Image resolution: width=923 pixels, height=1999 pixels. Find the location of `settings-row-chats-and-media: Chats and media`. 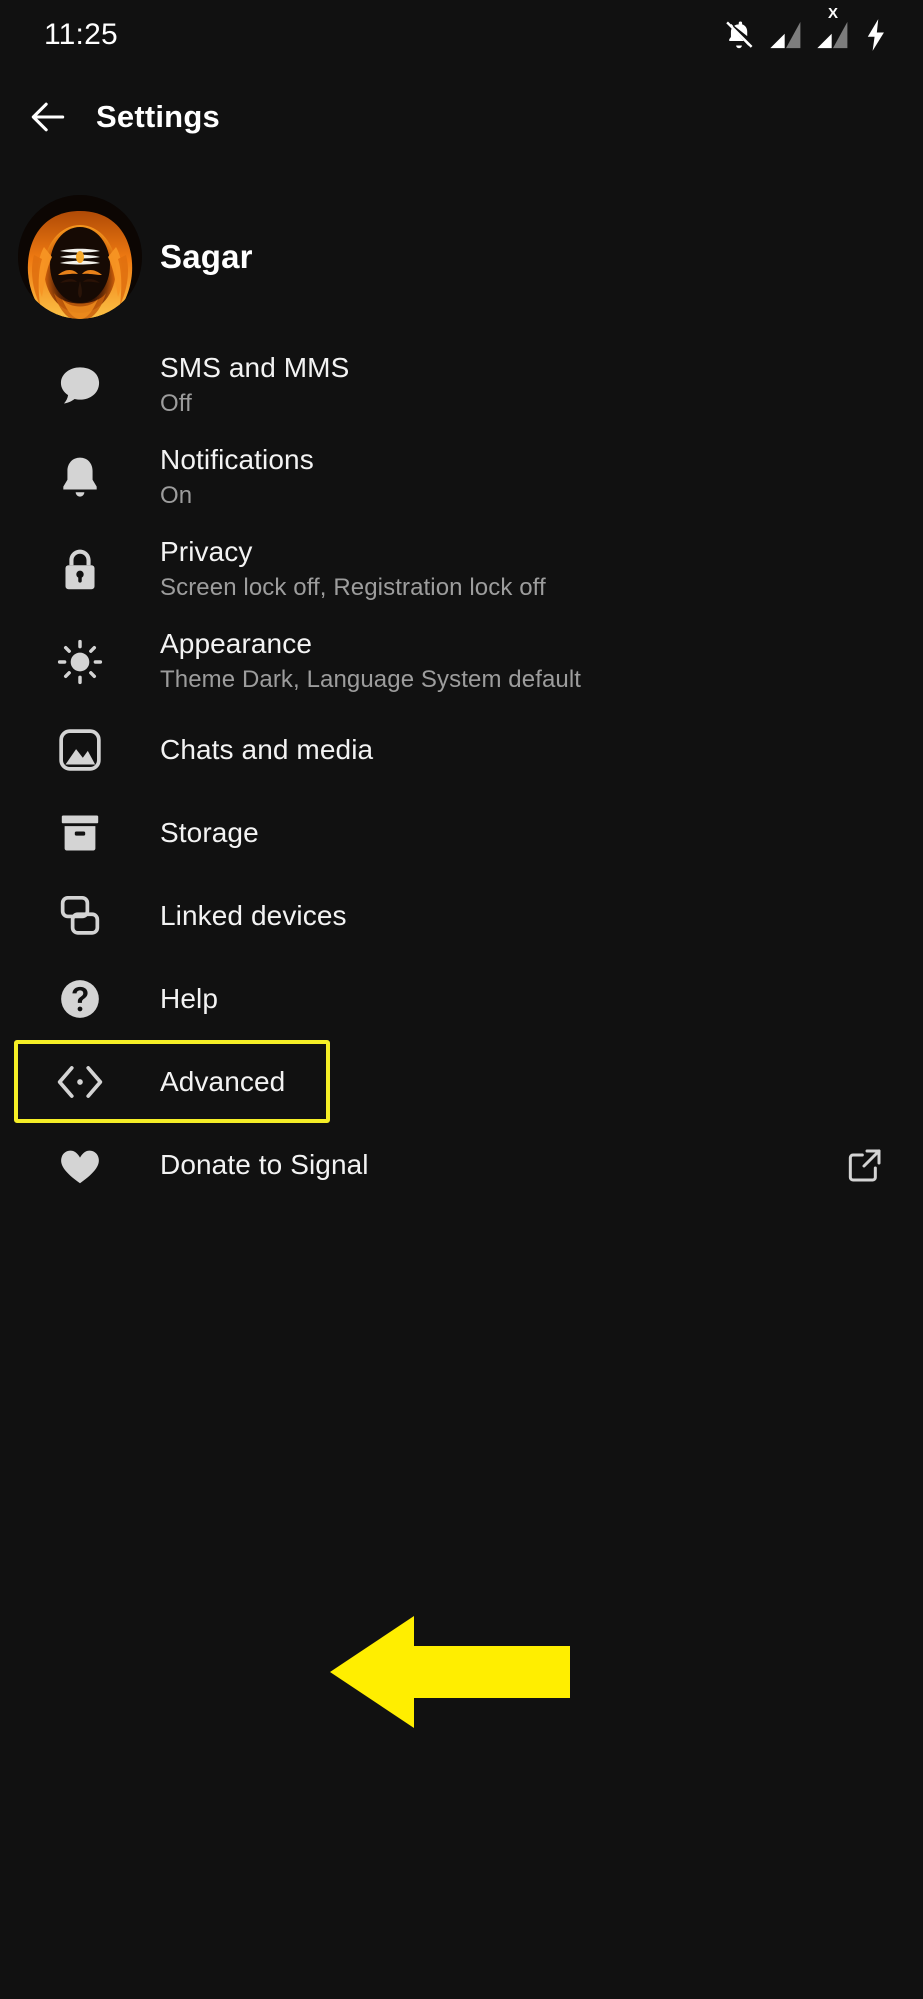

settings-row-chats-and-media: Chats and media is located at coordinates (461, 749).